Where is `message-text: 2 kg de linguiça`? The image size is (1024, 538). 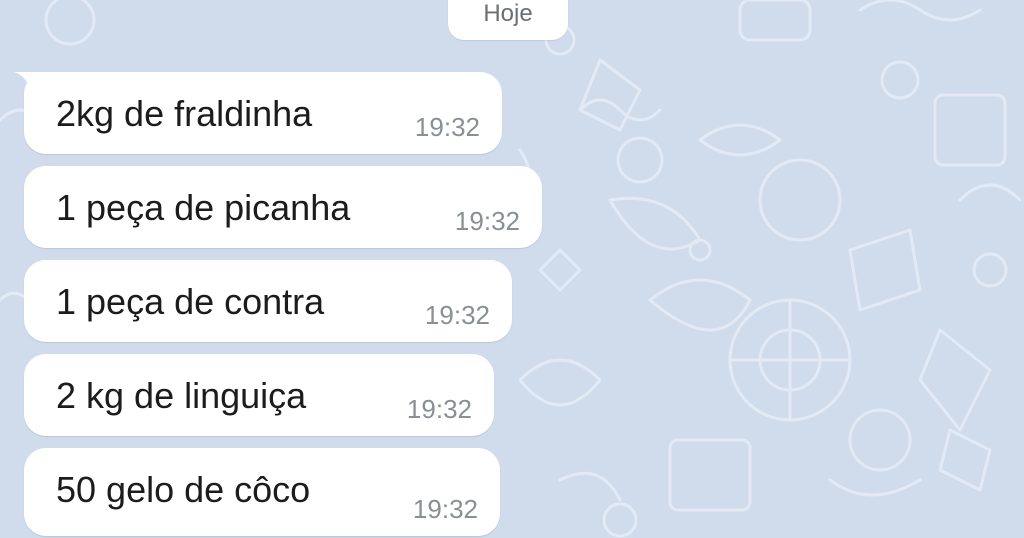 message-text: 2 kg de linguiça is located at coordinates (181, 395).